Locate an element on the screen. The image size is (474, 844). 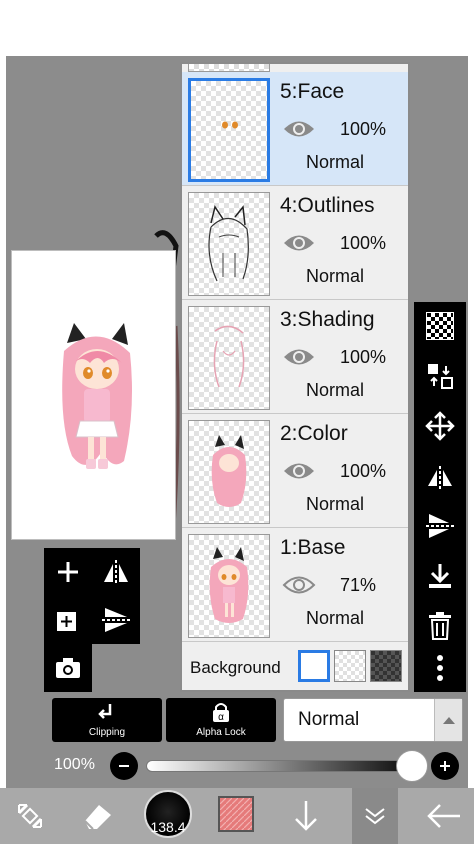
camera-toolbox is located at coordinates (68, 668).